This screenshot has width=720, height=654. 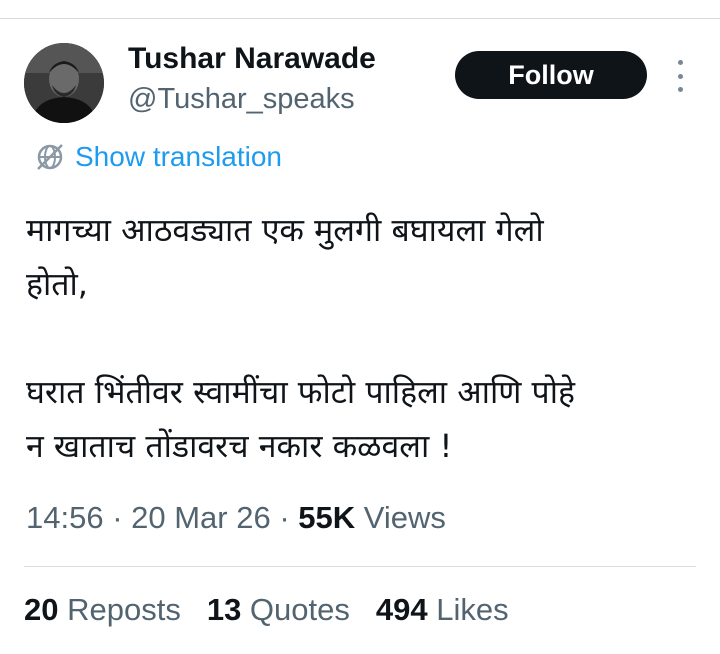 What do you see at coordinates (551, 75) in the screenshot?
I see `follow-button: Follow` at bounding box center [551, 75].